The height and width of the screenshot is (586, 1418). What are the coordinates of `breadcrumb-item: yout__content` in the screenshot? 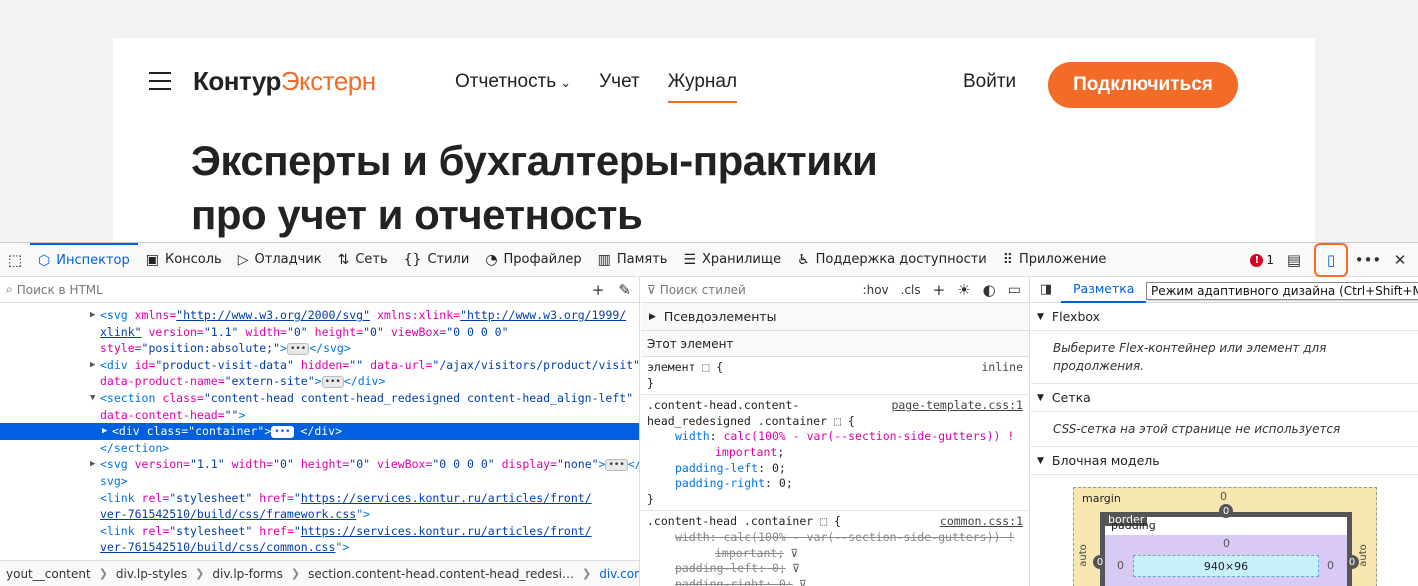 It's located at (48, 574).